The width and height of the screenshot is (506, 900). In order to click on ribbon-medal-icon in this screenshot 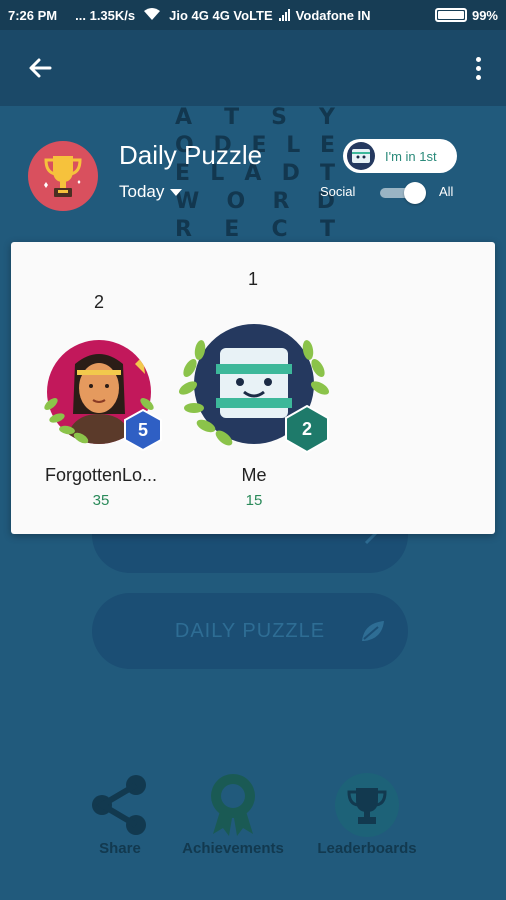, I will do `click(233, 805)`.